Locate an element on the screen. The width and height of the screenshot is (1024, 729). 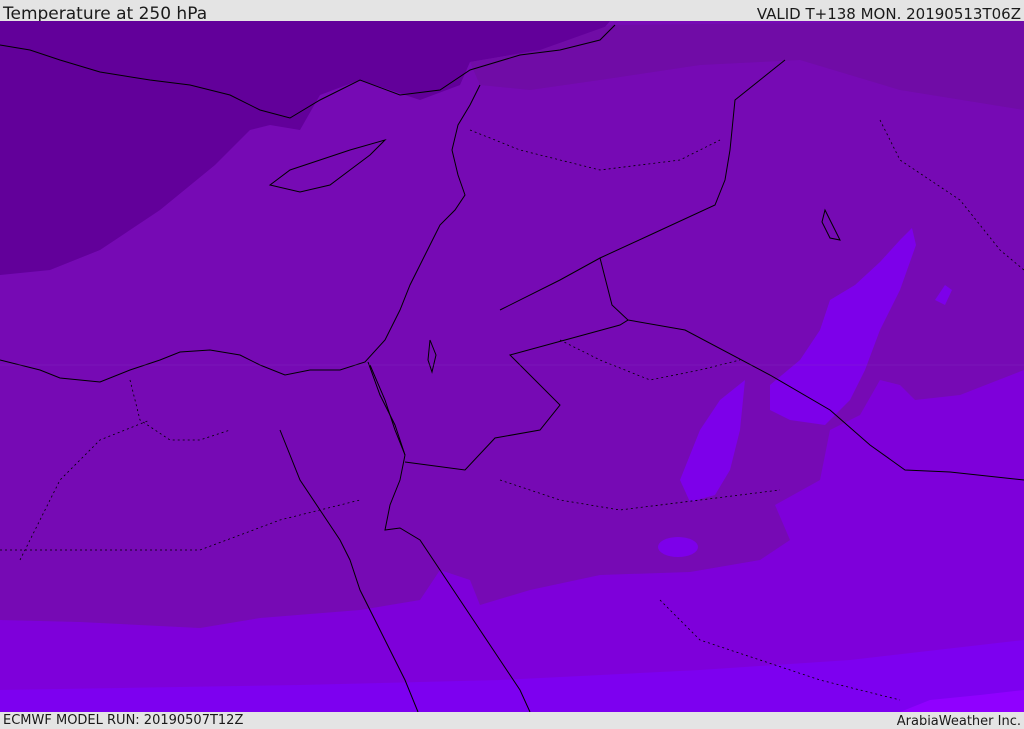
temperature-band-warm-spot is located at coordinates (678, 547).